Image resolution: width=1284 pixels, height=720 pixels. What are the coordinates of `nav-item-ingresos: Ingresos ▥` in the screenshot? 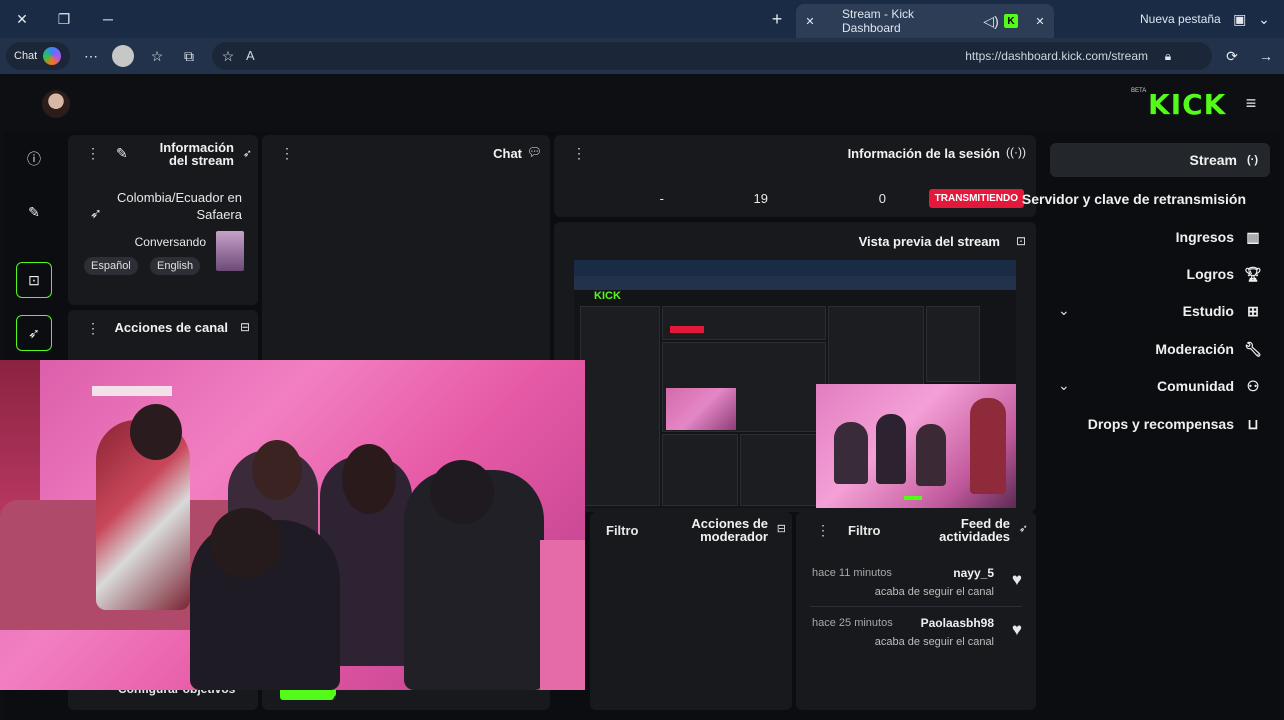 It's located at (1219, 237).